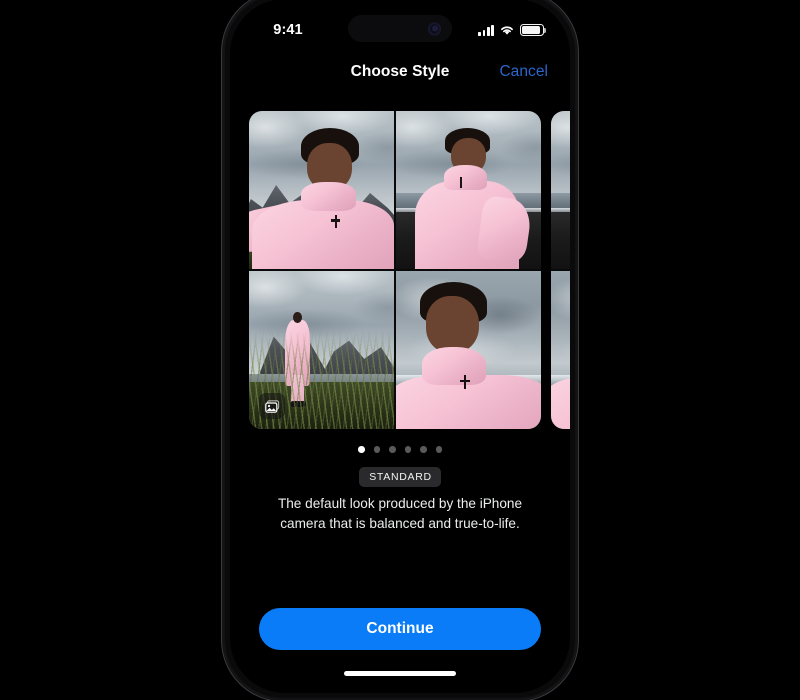 The height and width of the screenshot is (700, 800). What do you see at coordinates (560, 190) in the screenshot?
I see `photo-preview-beach` at bounding box center [560, 190].